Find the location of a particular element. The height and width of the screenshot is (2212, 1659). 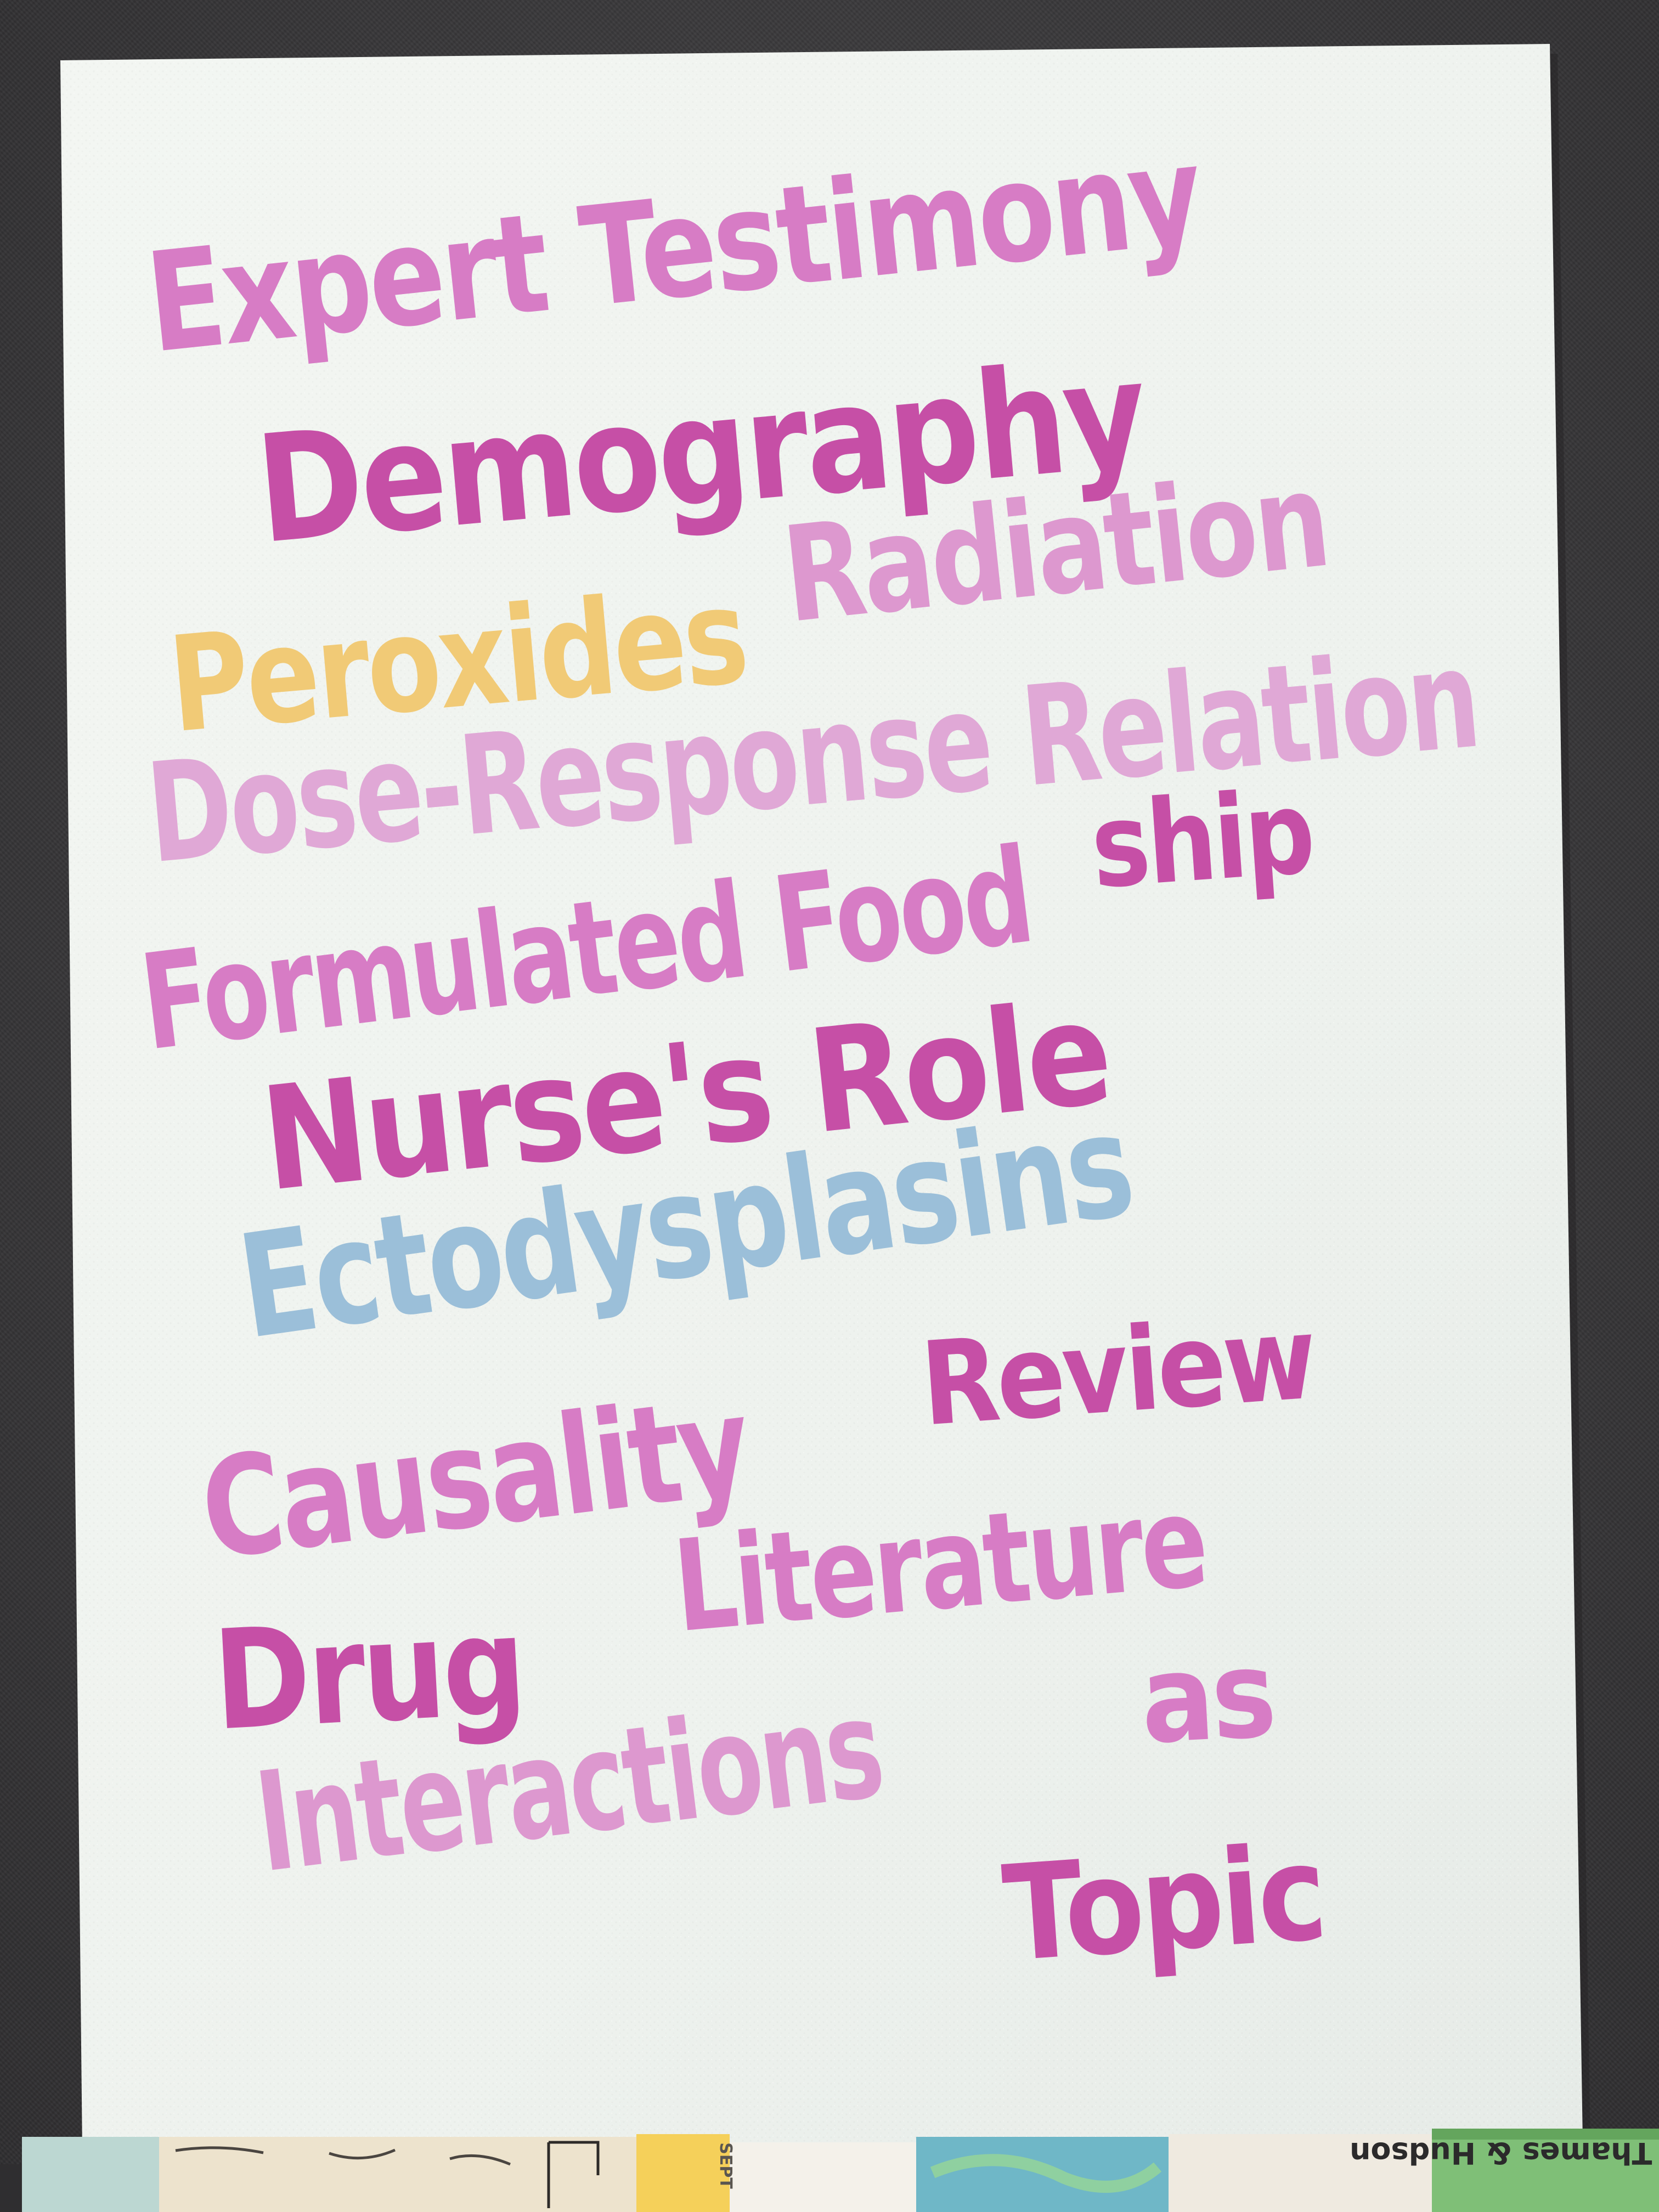

notebook-cover is located at coordinates (329, 2174).